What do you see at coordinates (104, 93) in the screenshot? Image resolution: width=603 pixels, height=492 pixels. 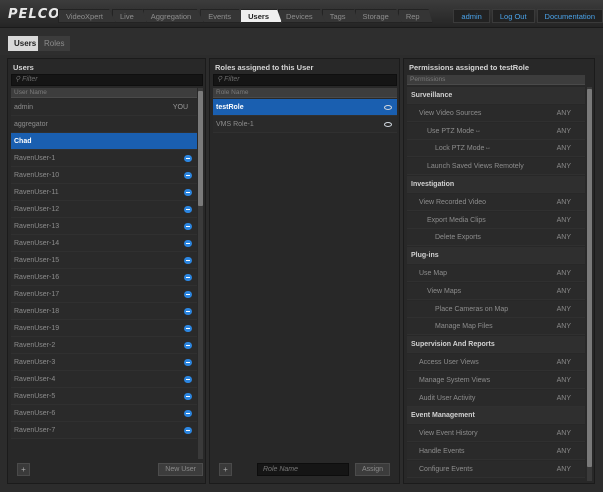 I see `users-column-header: User Name` at bounding box center [104, 93].